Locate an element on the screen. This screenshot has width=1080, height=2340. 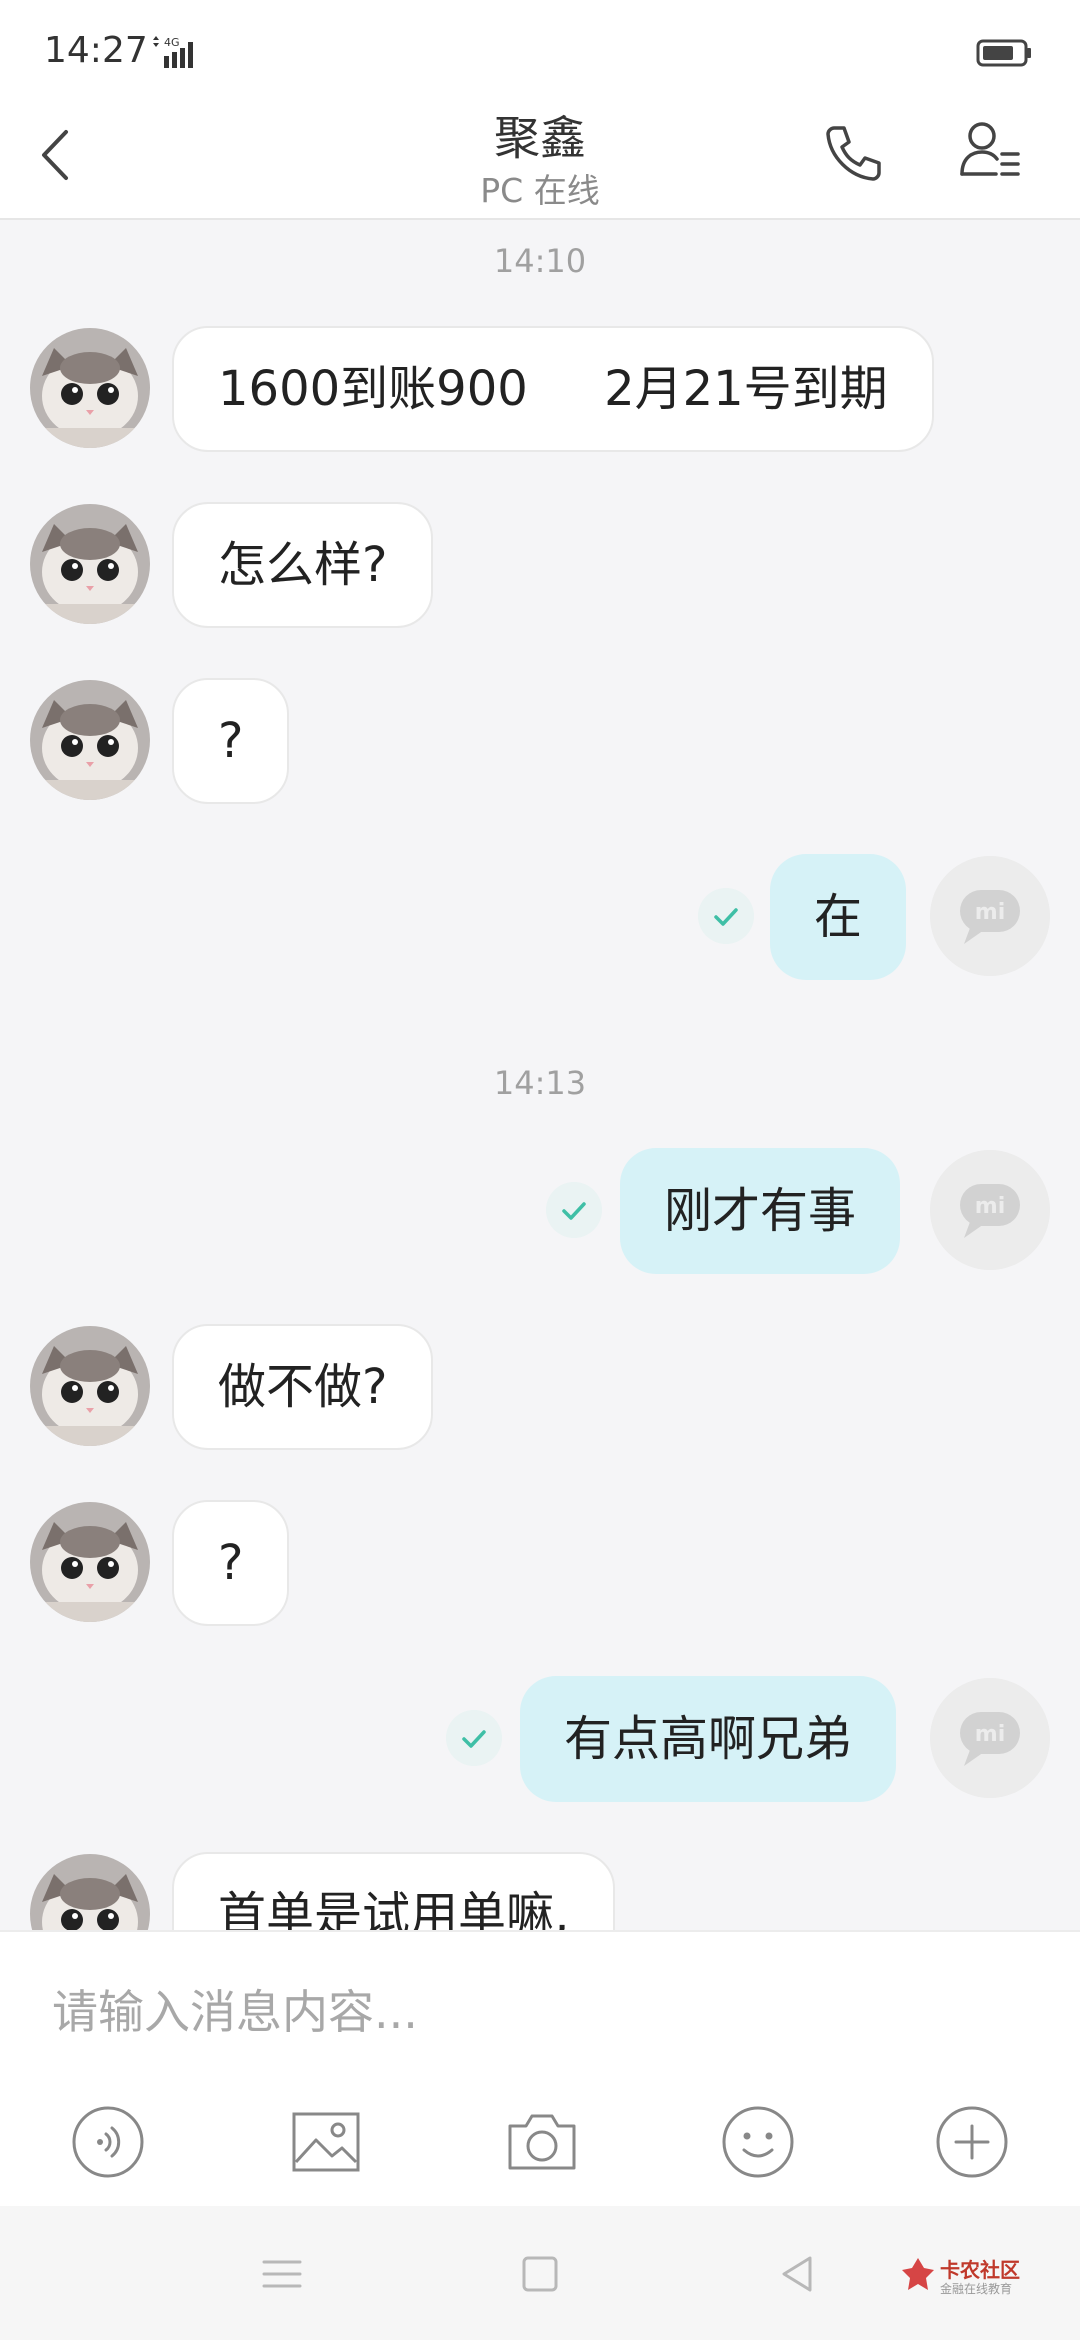
watermark-logo: 卡农社区 金融在线教育 is located at coordinates (985, 2276).